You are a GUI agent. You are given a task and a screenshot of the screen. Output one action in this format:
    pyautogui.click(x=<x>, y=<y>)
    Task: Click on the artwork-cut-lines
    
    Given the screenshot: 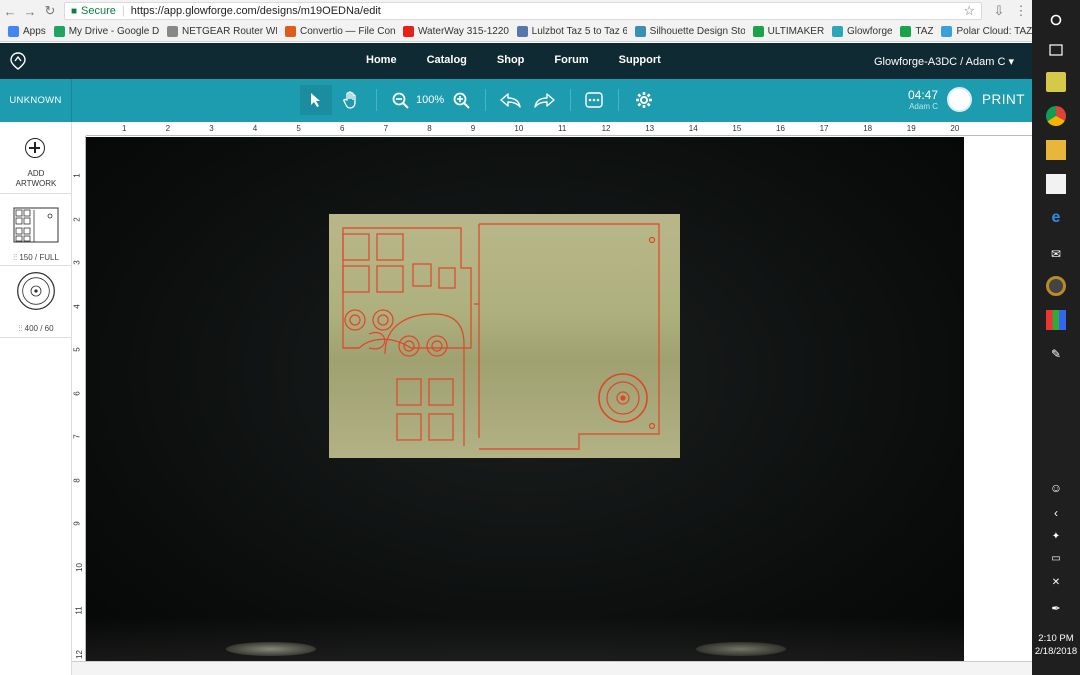 What is the action you would take?
    pyautogui.click(x=504, y=336)
    